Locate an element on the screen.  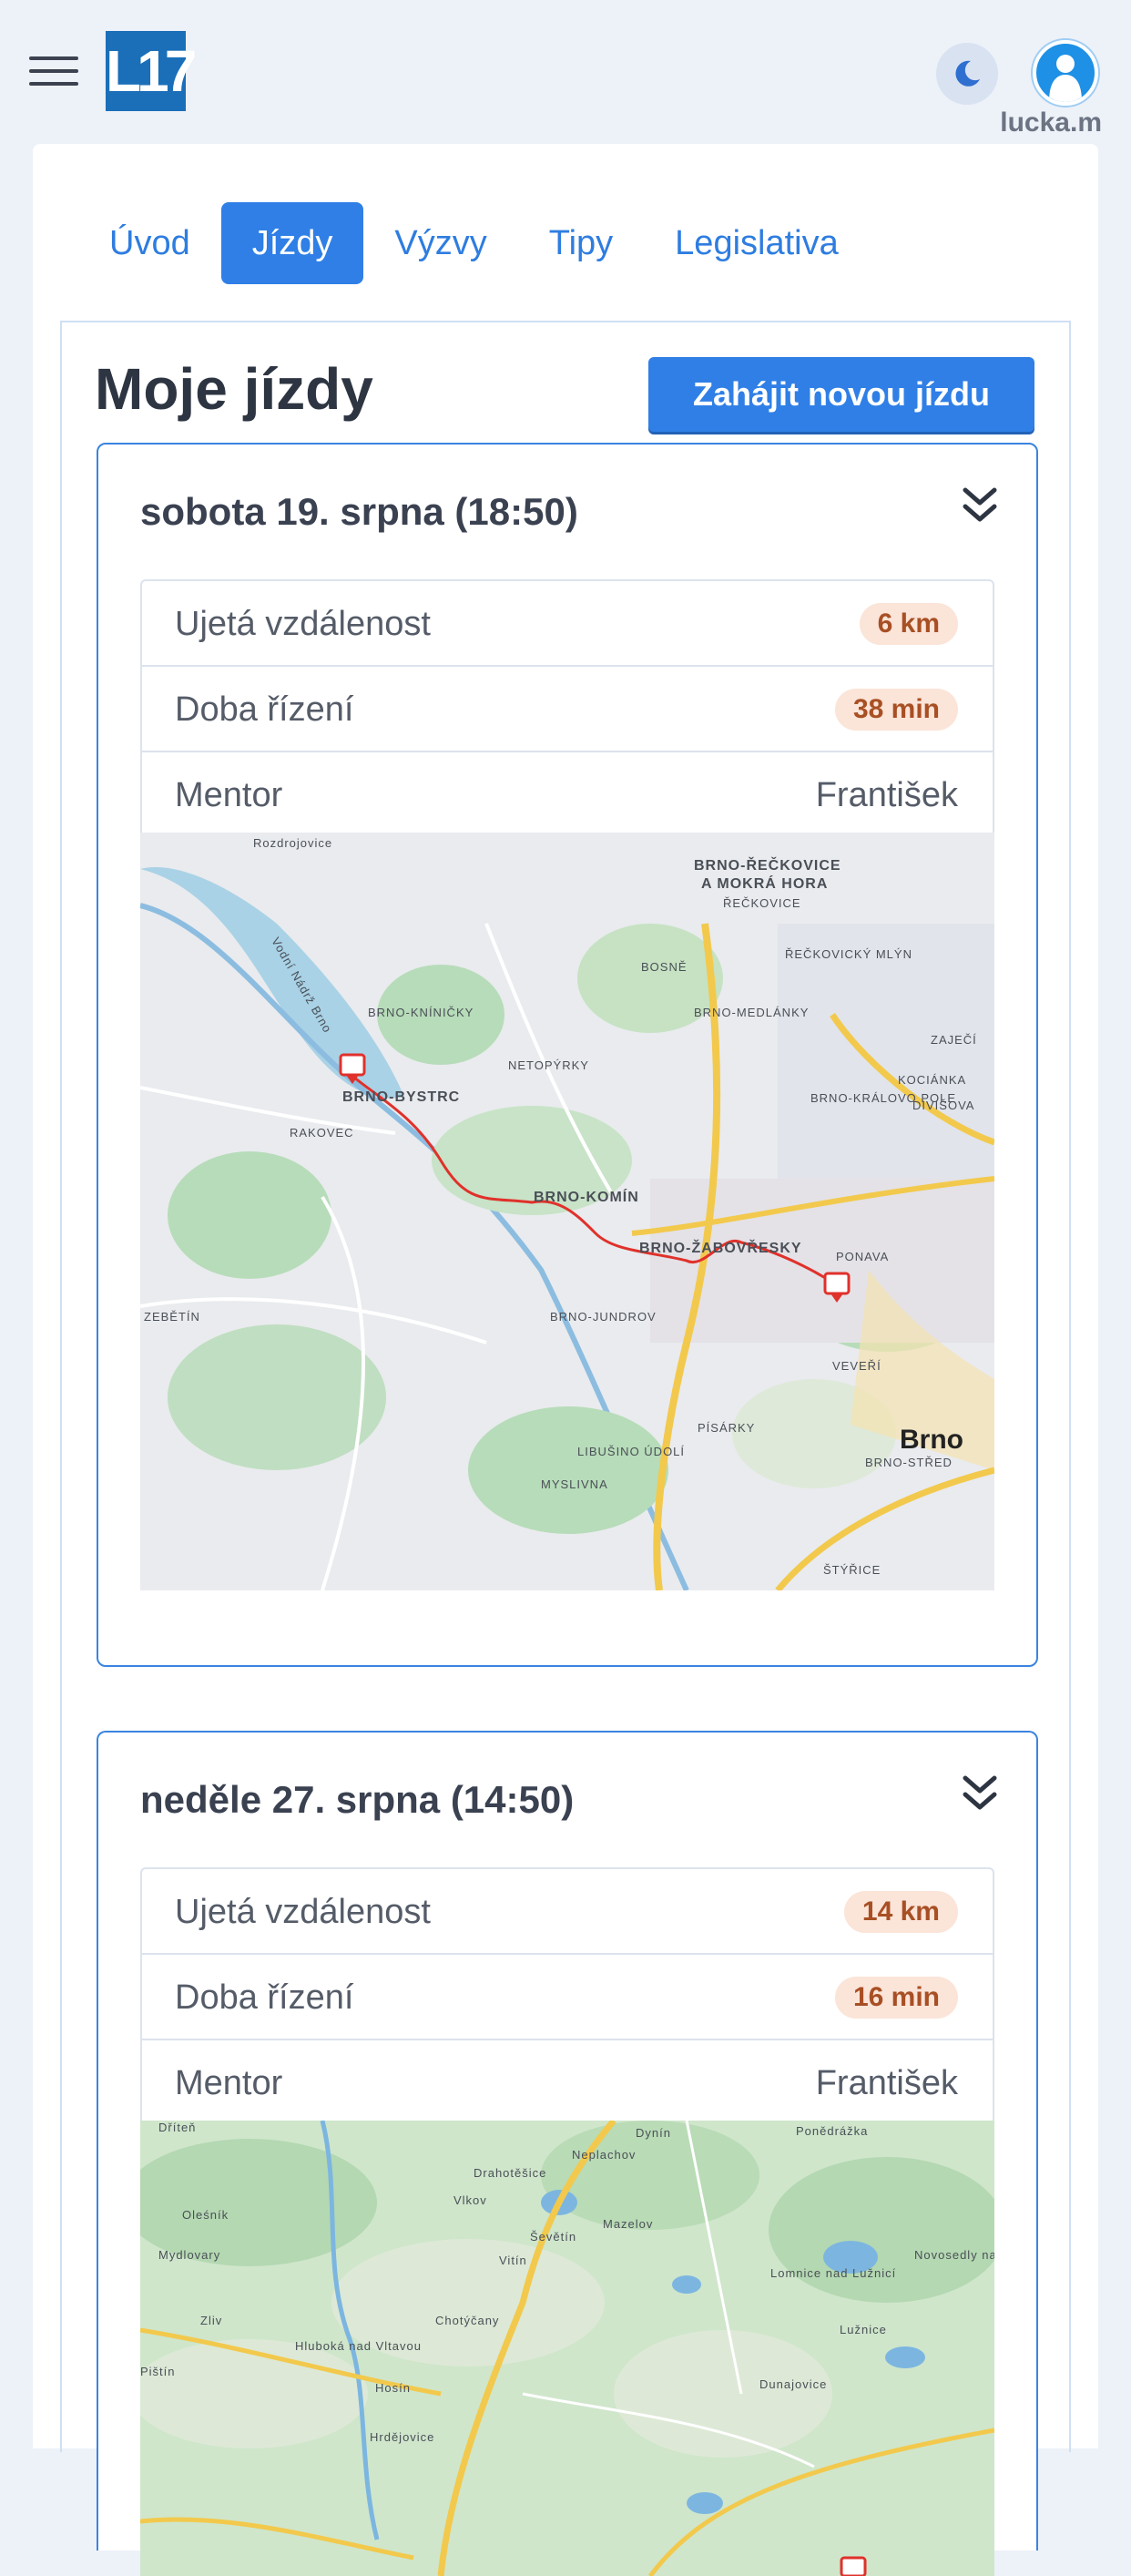
map-label: Lužnice is located at coordinates (864, 2329).